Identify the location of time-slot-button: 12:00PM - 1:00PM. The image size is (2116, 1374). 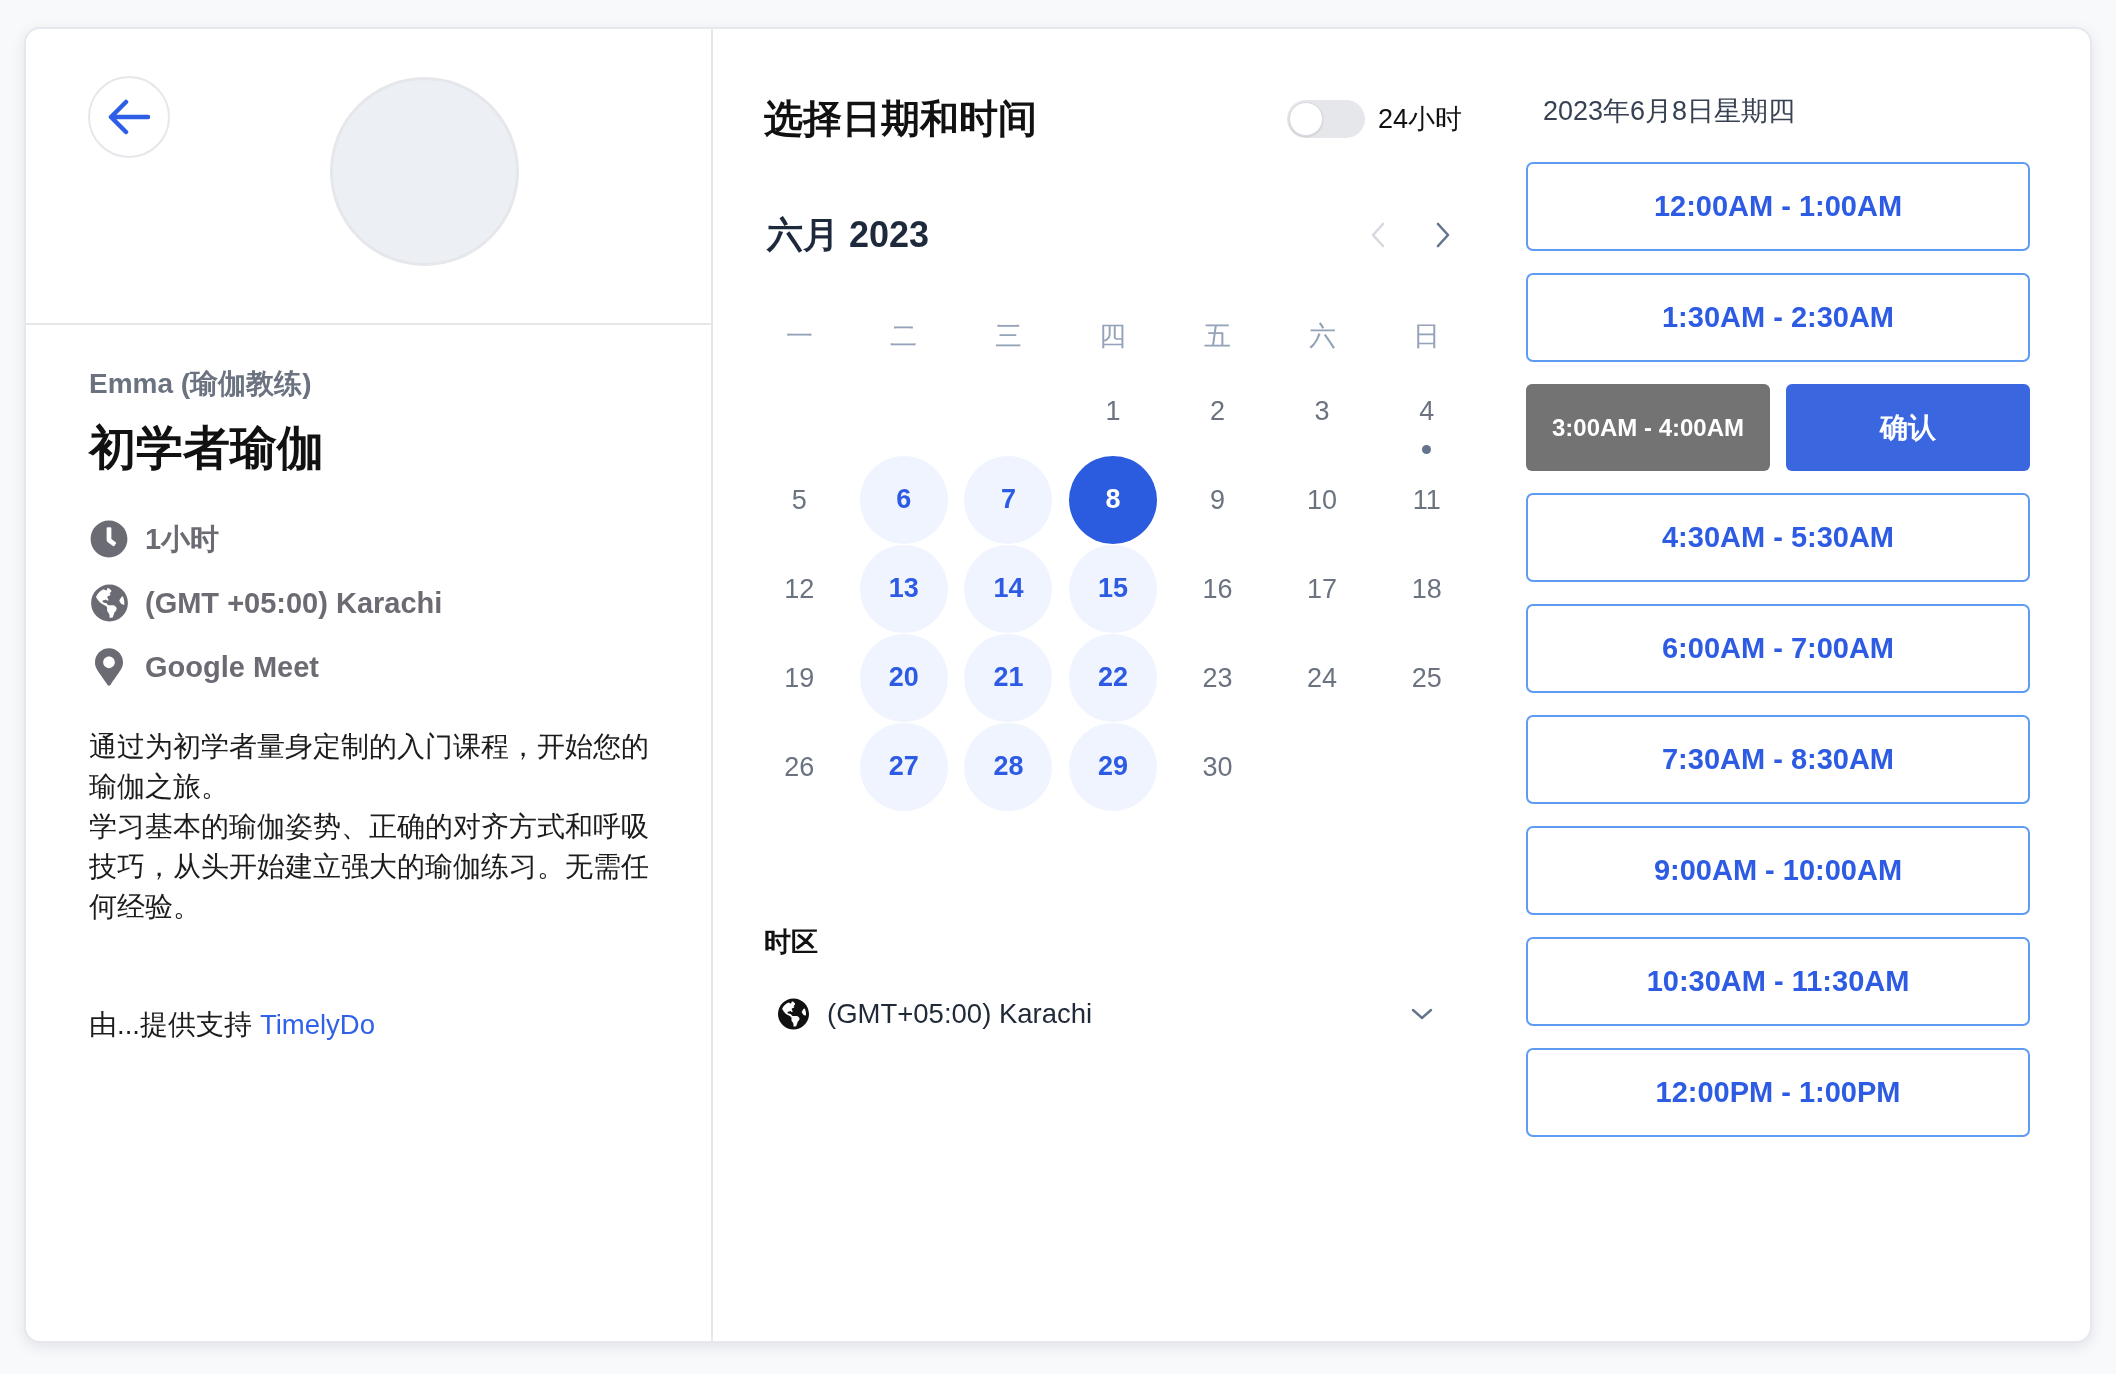
(1778, 1092).